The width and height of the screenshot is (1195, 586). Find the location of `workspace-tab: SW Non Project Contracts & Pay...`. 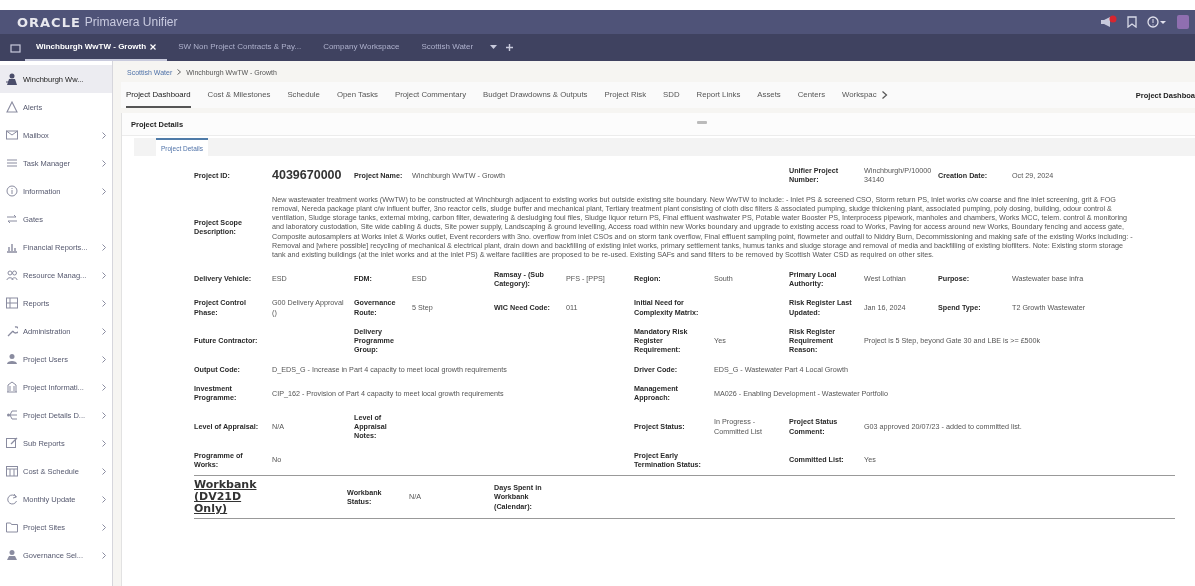

workspace-tab: SW Non Project Contracts & Pay... is located at coordinates (240, 47).